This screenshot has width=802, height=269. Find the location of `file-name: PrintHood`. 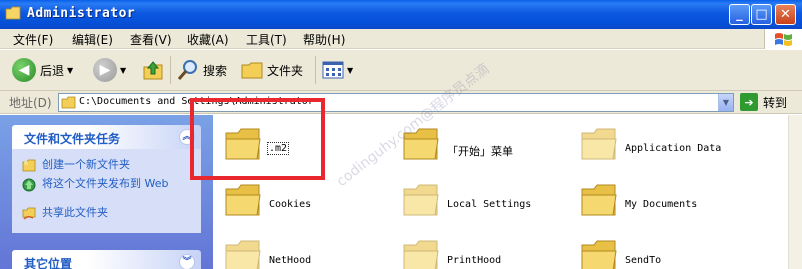

file-name: PrintHood is located at coordinates (474, 260).